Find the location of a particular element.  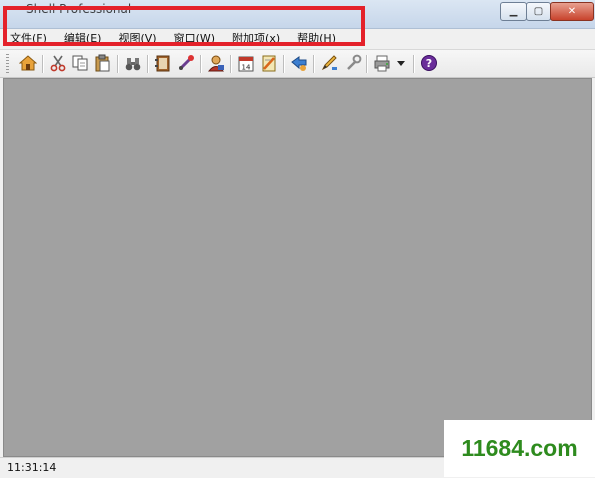

help-symbol: ? is located at coordinates (429, 63).